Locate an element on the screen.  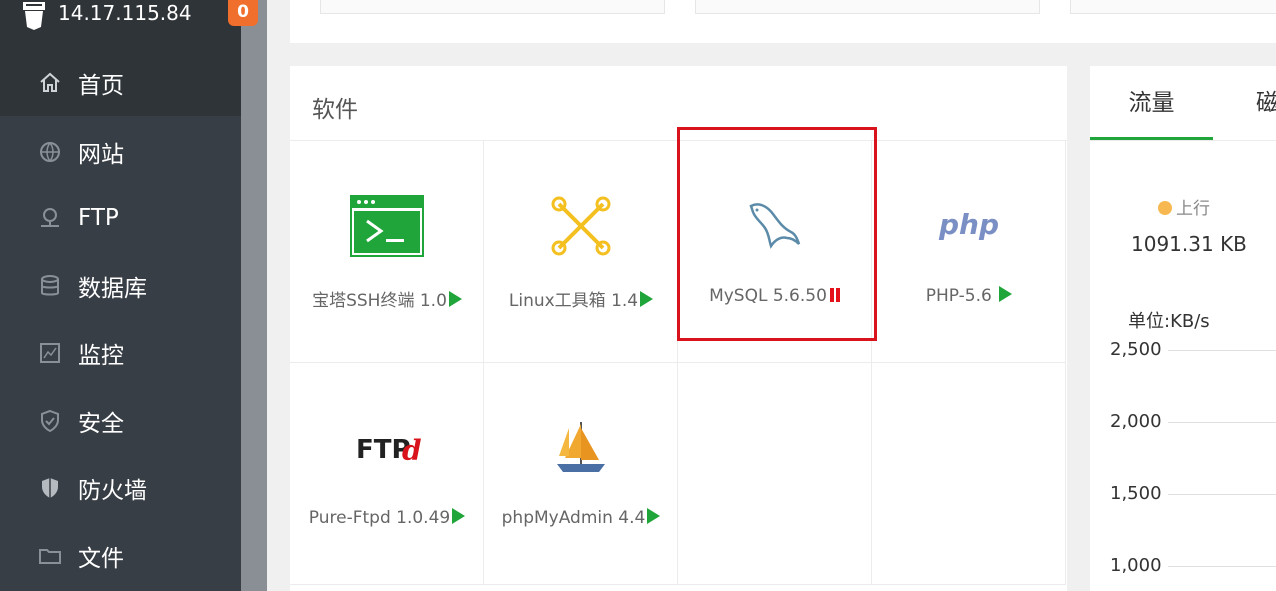
sidebar-item-security: 安全 is located at coordinates (120, 421).